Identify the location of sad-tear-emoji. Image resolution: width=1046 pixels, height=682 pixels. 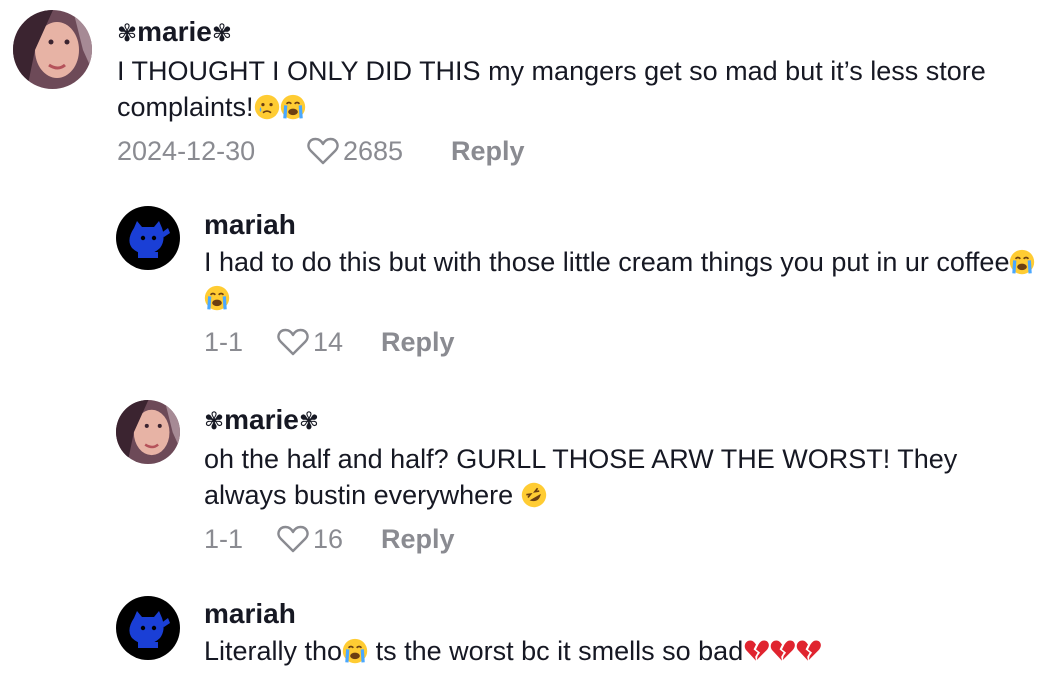
(267, 107).